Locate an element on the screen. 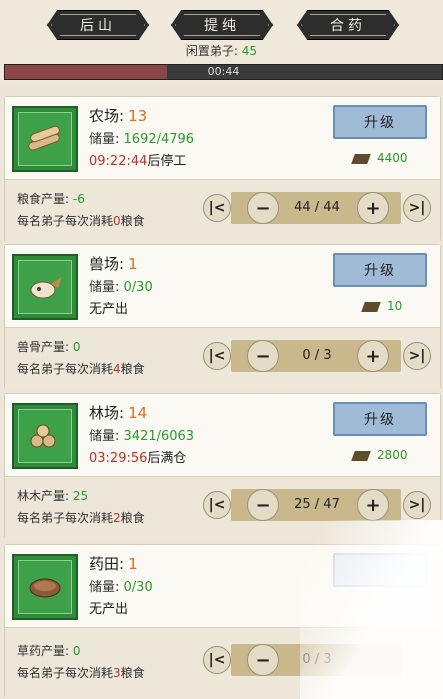 The image size is (443, 699). beast-skull-icon is located at coordinates (46, 288).